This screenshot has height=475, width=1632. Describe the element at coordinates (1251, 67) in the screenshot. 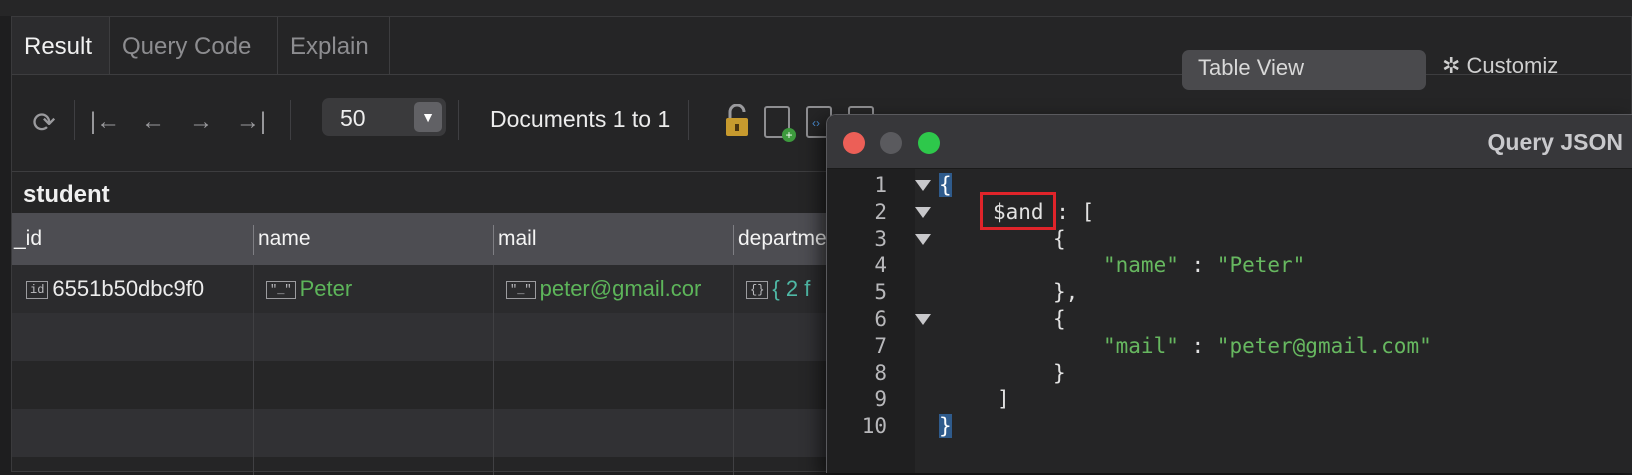

I see `view-mode-label: Table View` at that location.